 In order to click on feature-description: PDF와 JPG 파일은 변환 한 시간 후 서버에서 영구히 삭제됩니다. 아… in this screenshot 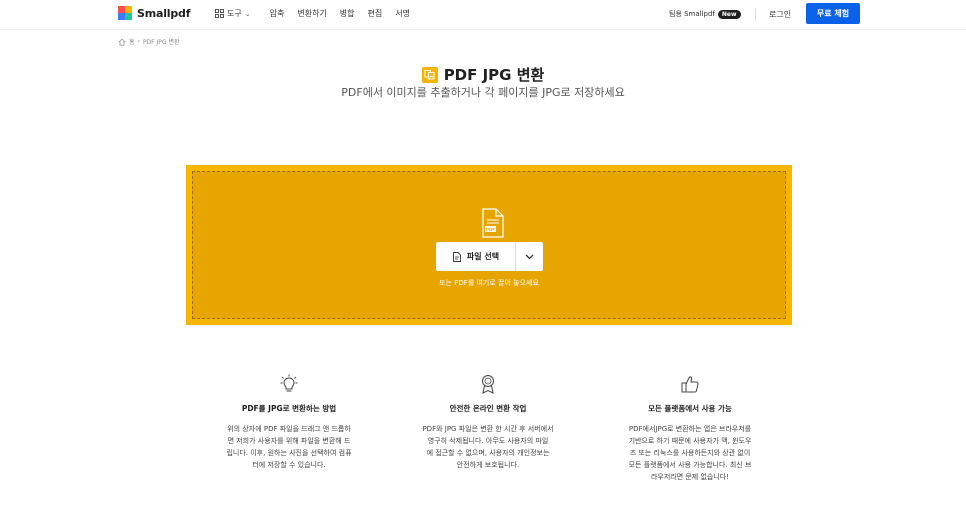, I will do `click(488, 447)`.